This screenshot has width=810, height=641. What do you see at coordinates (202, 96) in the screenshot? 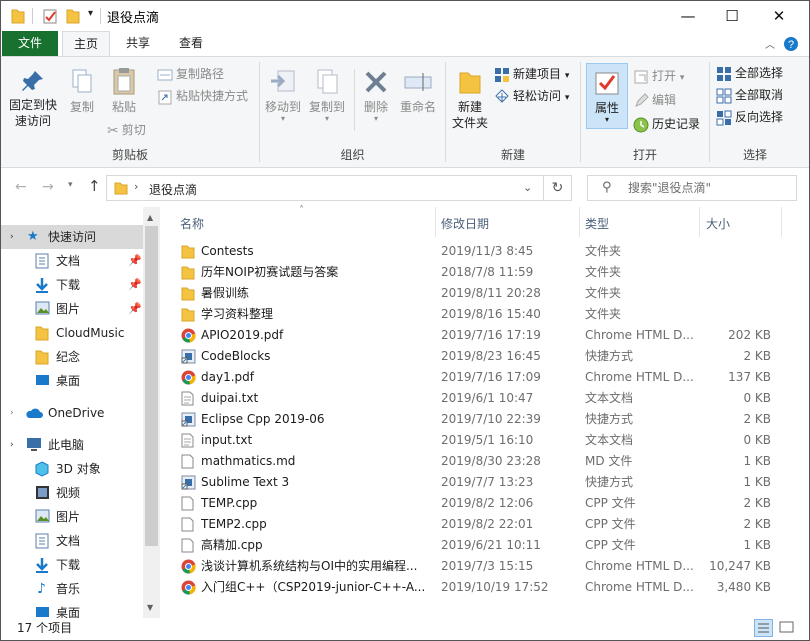
I see `paste-shortcut-button: 粘贴快捷方式` at bounding box center [202, 96].